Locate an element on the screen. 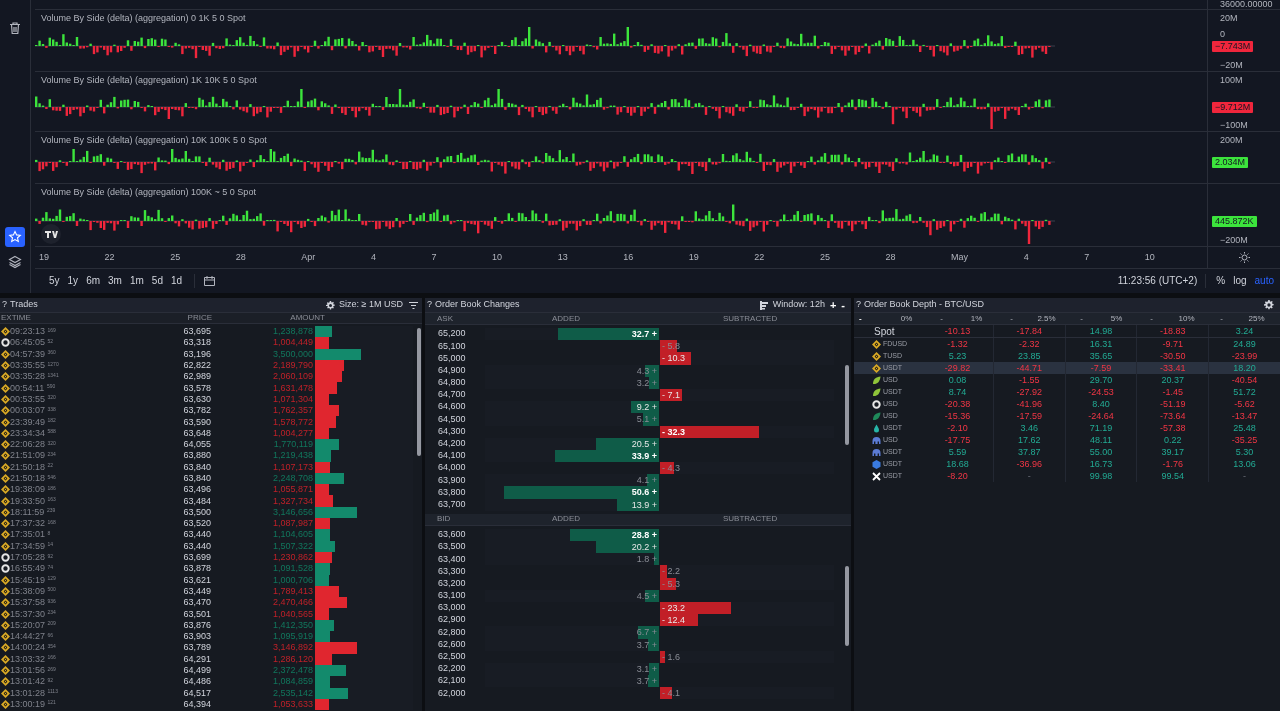 The height and width of the screenshot is (711, 1280). x-icon is located at coordinates (876, 476).